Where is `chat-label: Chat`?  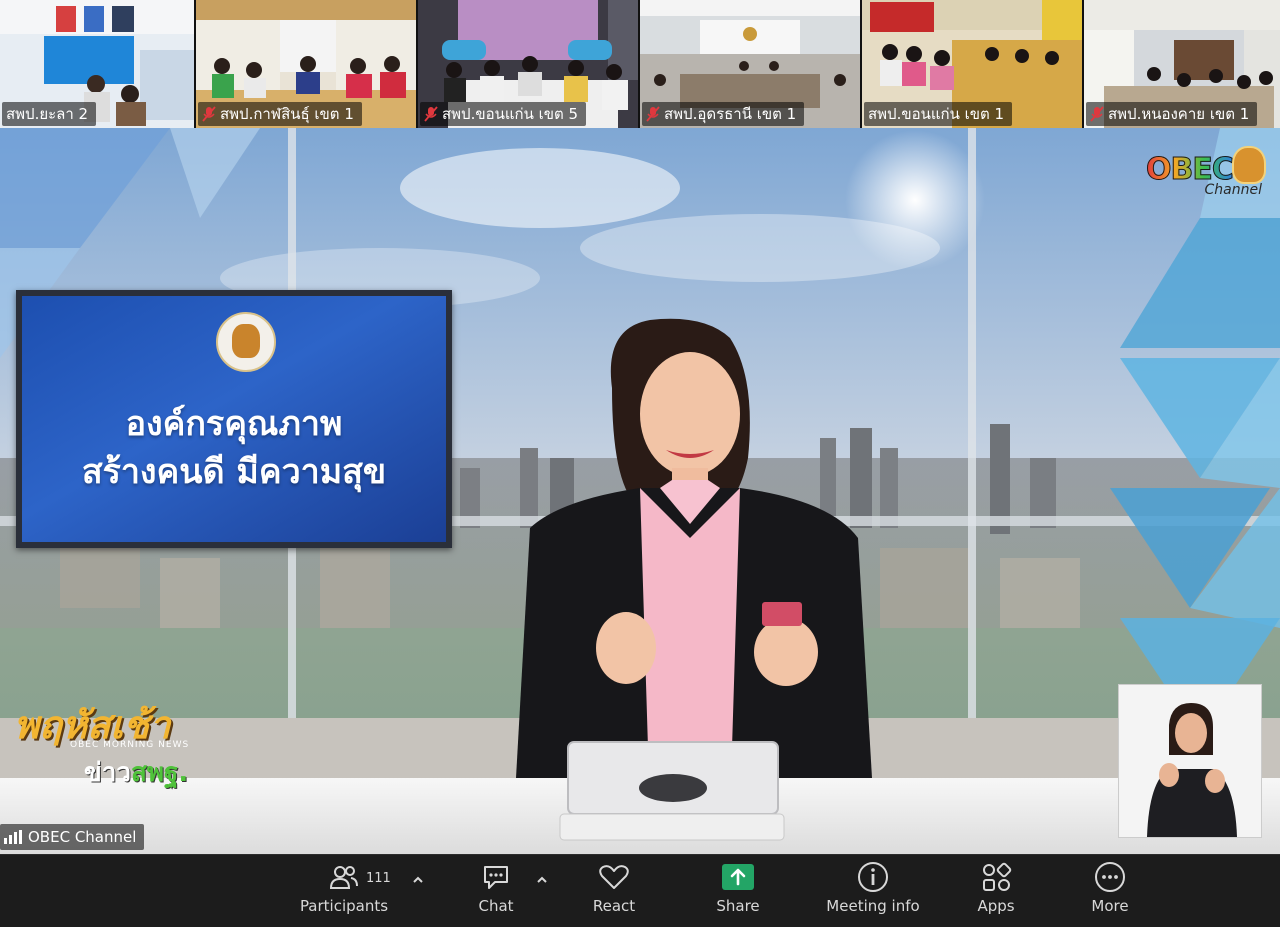
chat-label: Chat is located at coordinates (496, 906).